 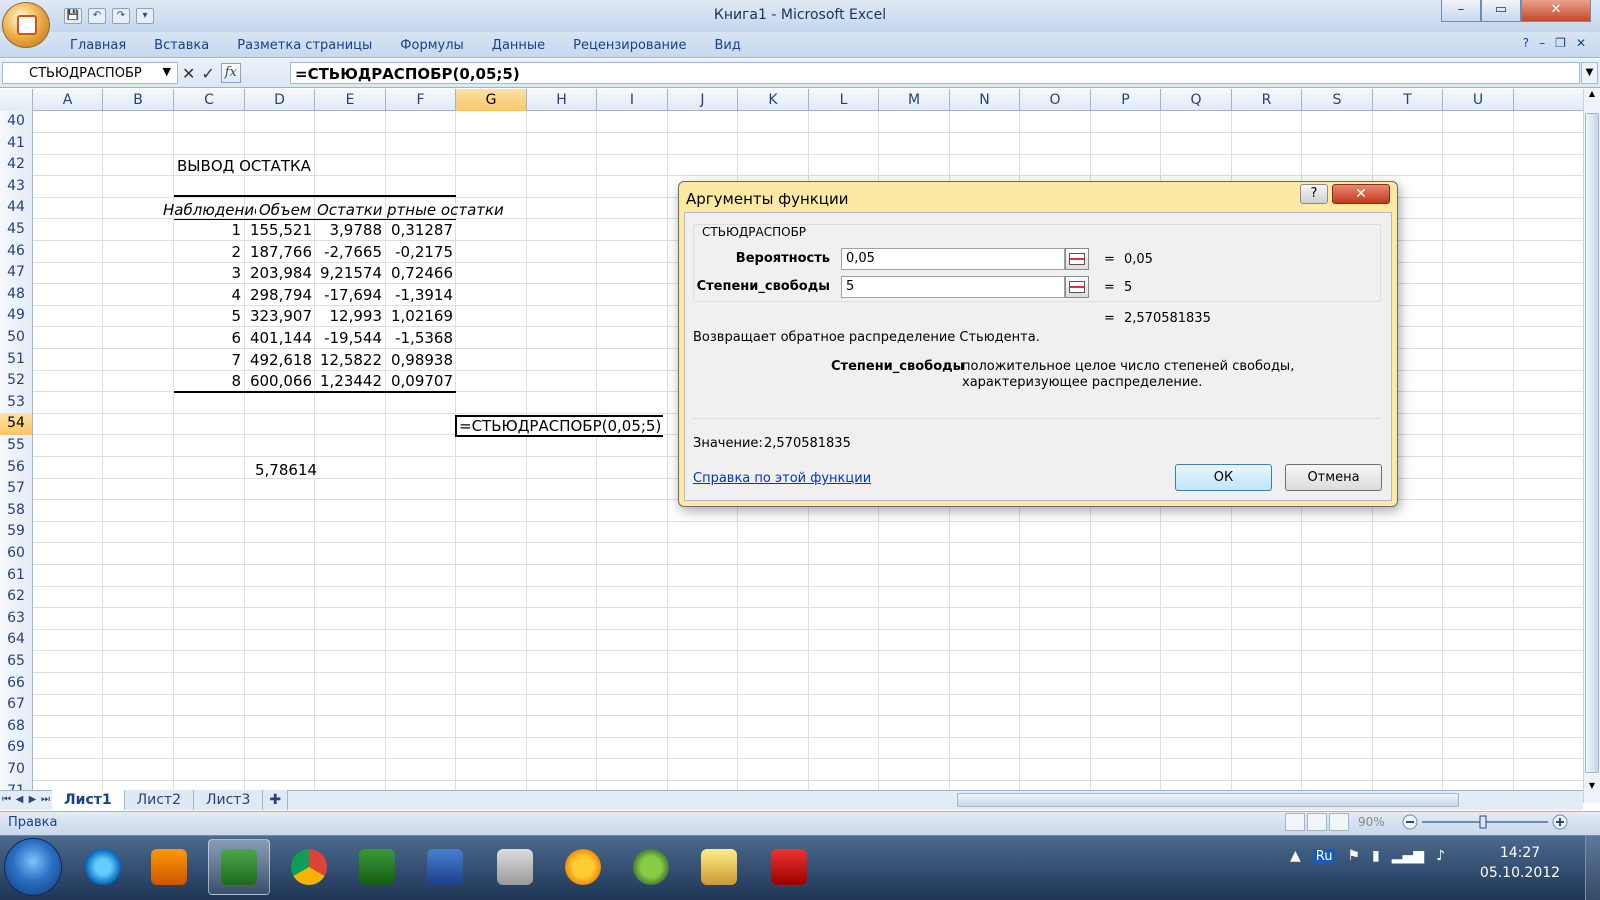 What do you see at coordinates (1589, 73) in the screenshot?
I see `expand-formula-bar-icon: ▼` at bounding box center [1589, 73].